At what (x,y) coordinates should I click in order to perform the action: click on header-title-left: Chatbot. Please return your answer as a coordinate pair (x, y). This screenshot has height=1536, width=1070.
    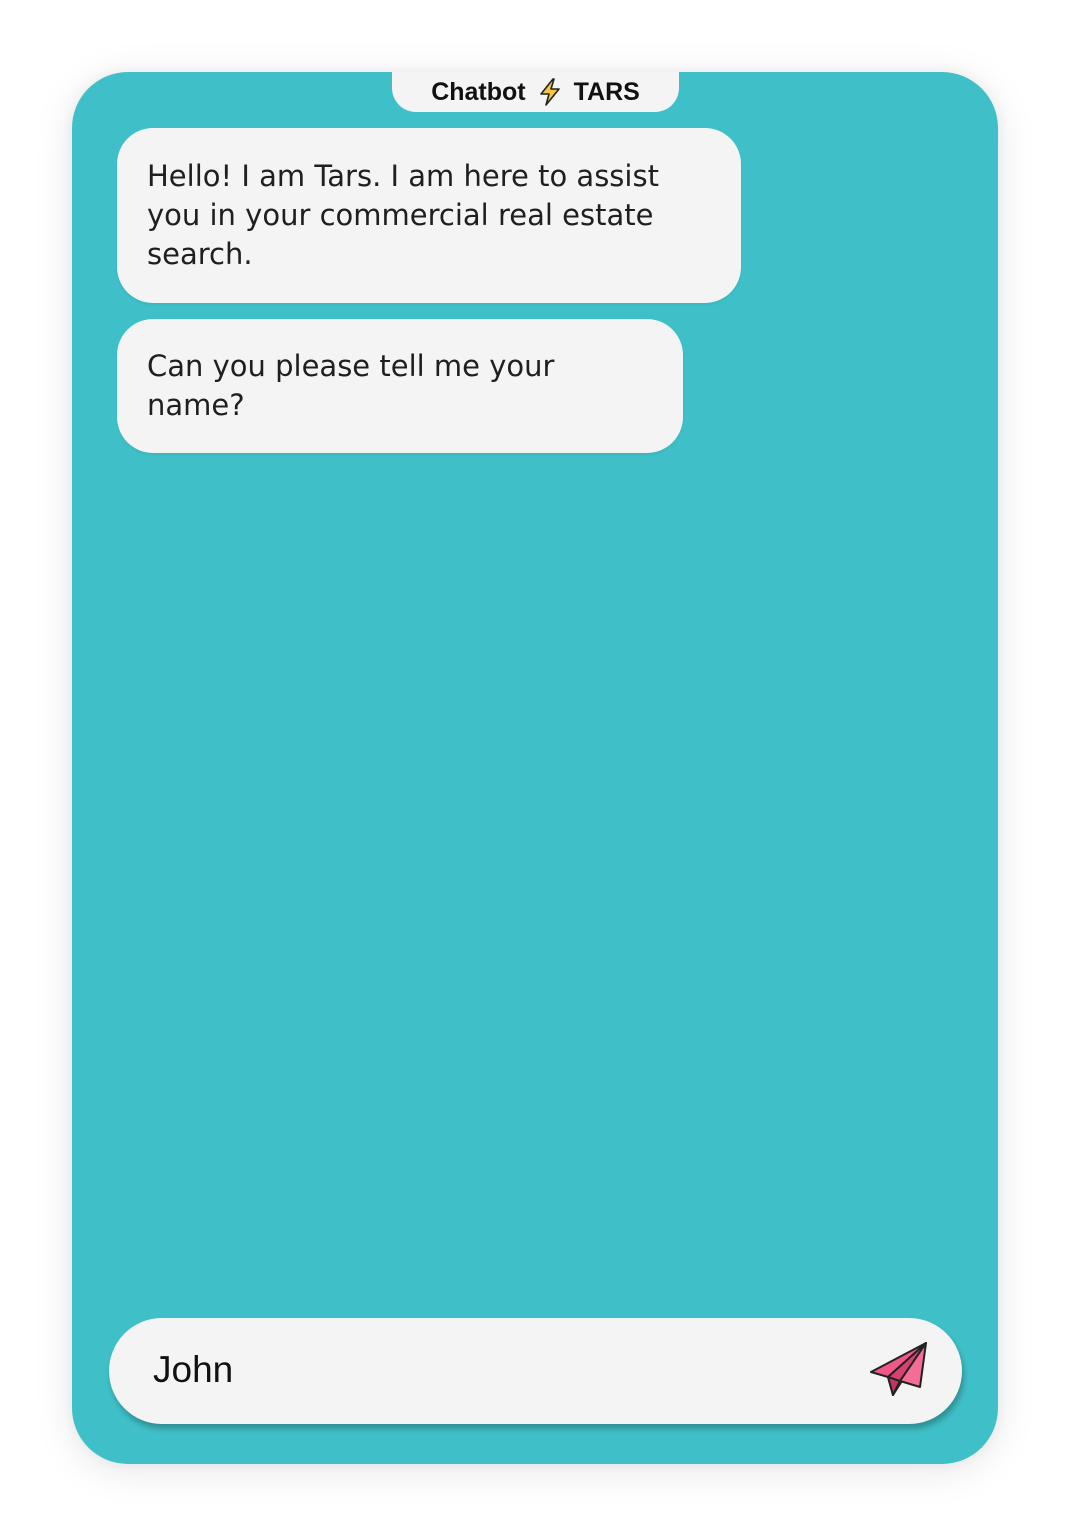
    Looking at the image, I should click on (478, 91).